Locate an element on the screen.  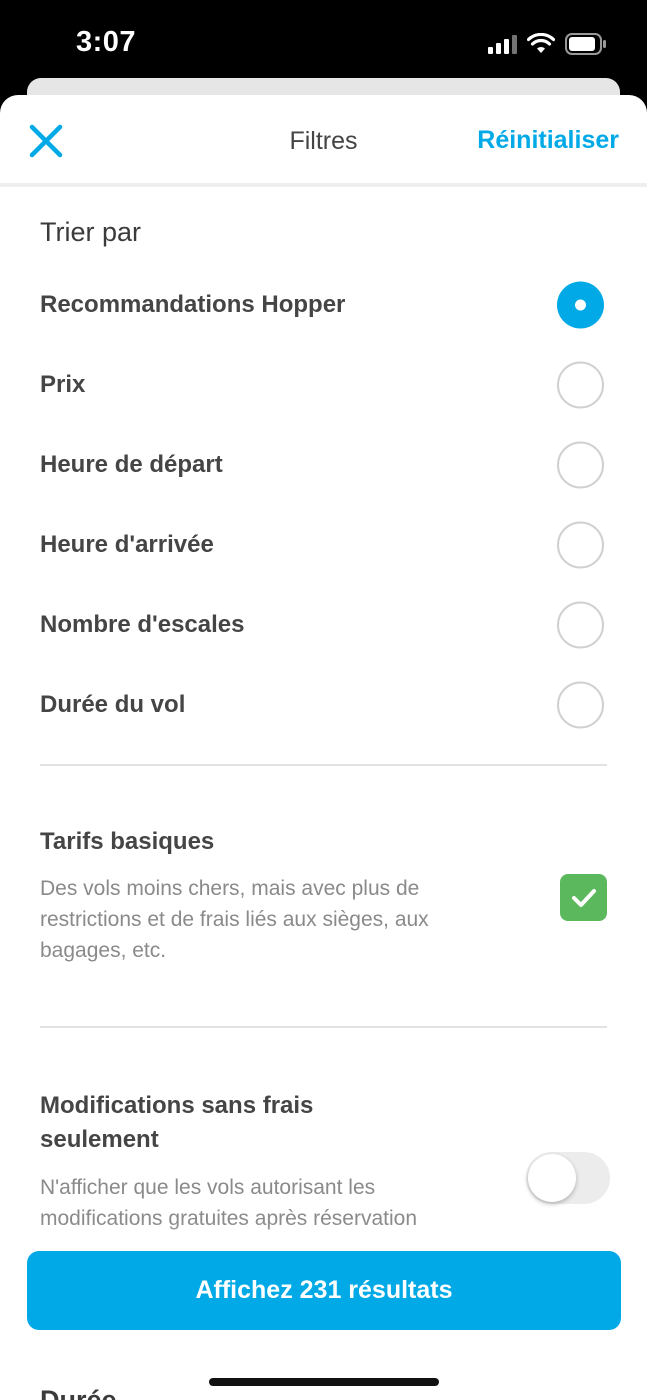
home-indicator is located at coordinates (324, 1382).